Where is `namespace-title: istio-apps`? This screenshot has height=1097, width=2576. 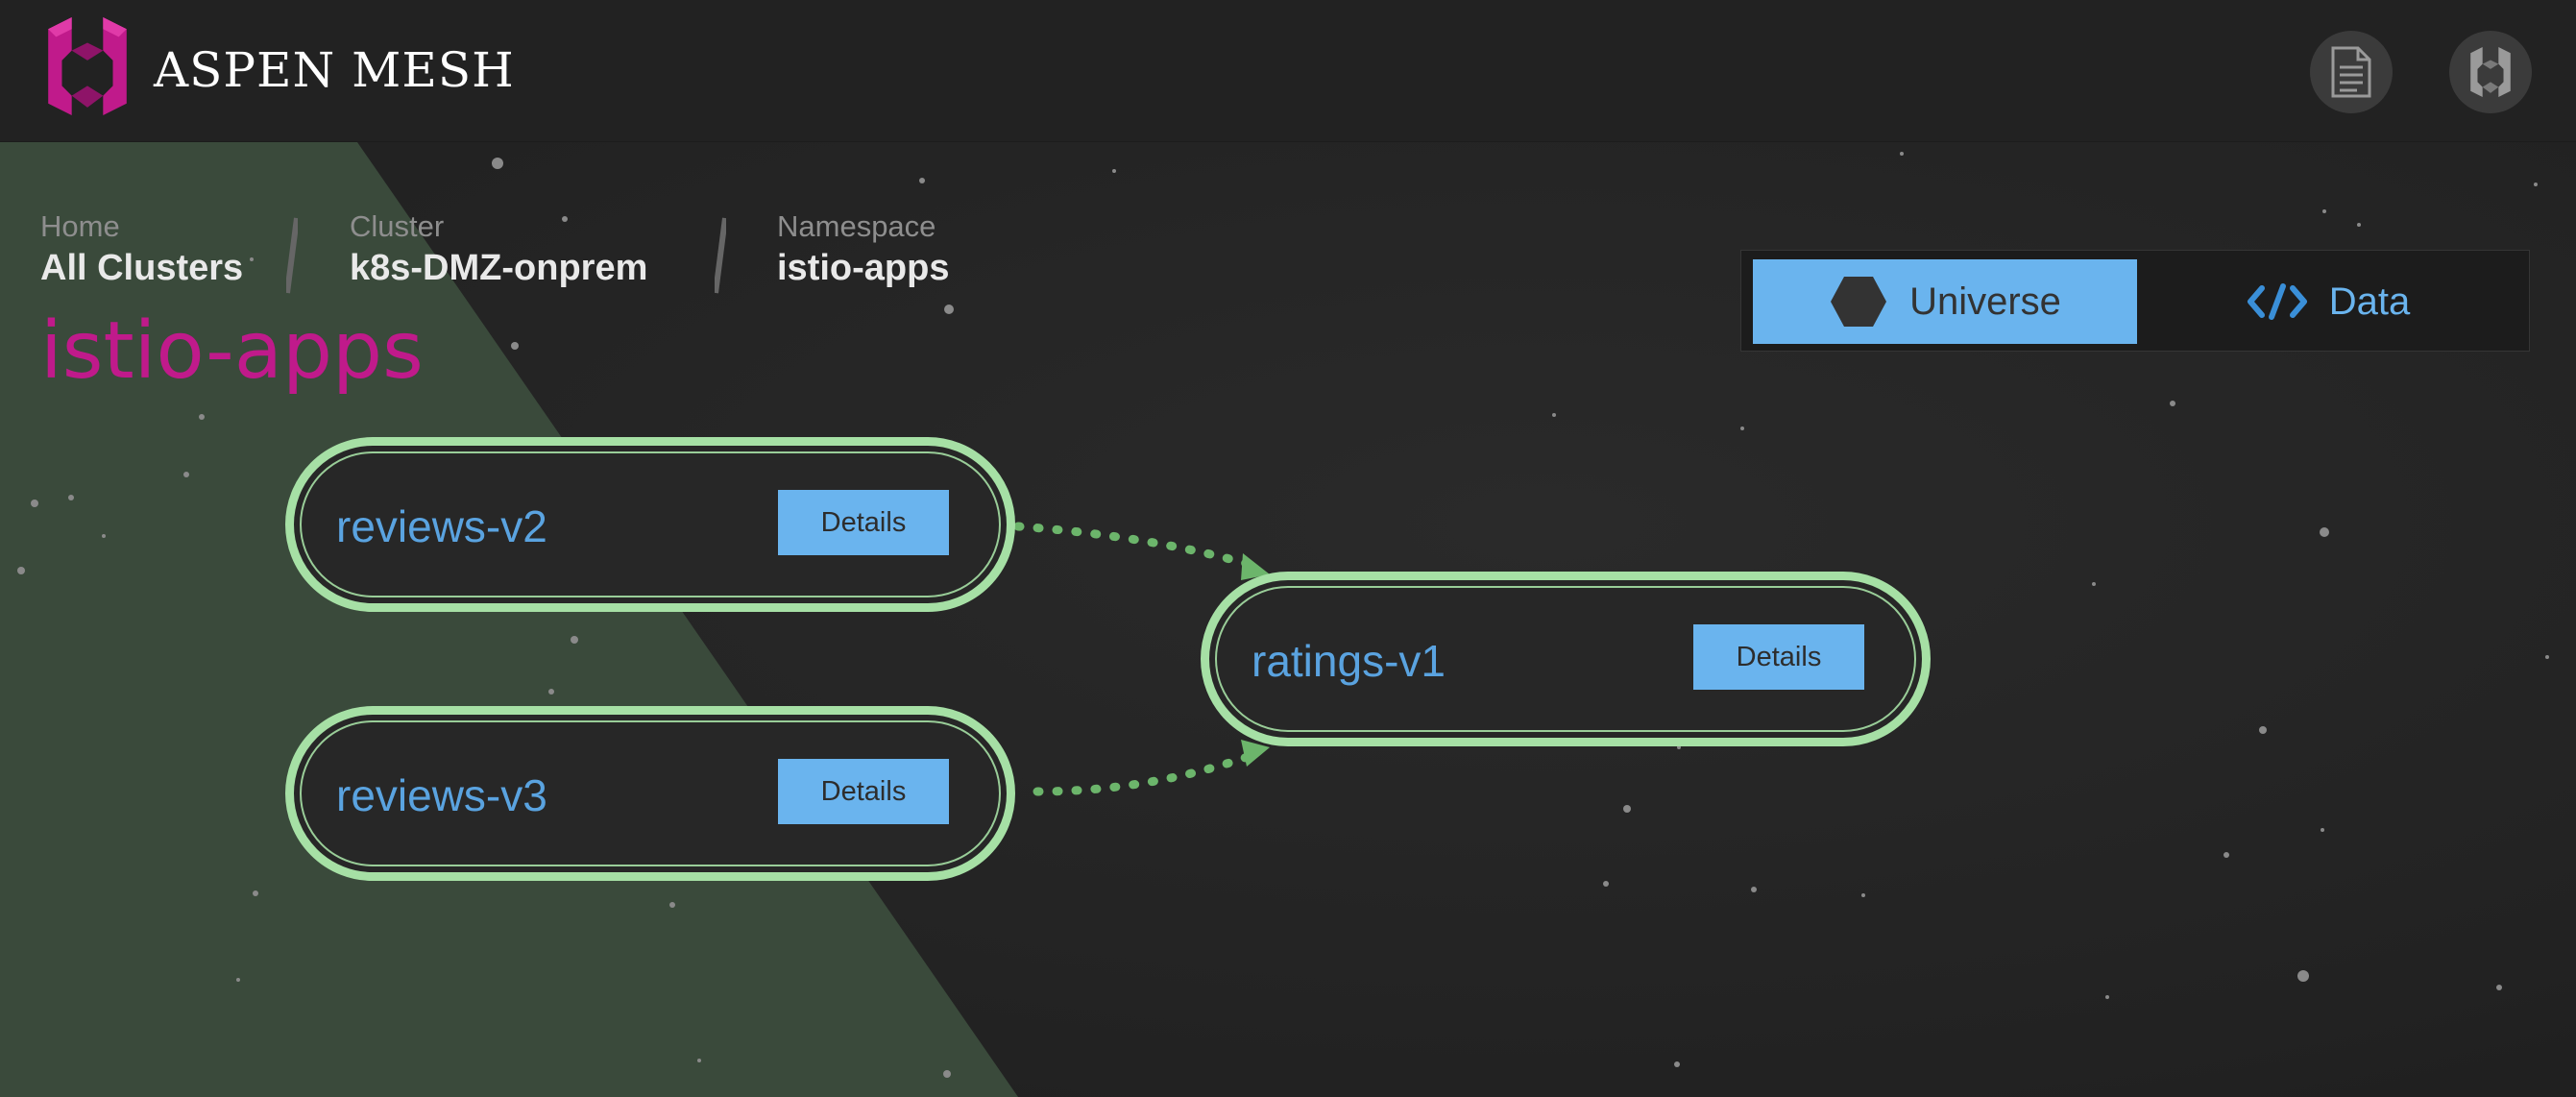 namespace-title: istio-apps is located at coordinates (232, 351).